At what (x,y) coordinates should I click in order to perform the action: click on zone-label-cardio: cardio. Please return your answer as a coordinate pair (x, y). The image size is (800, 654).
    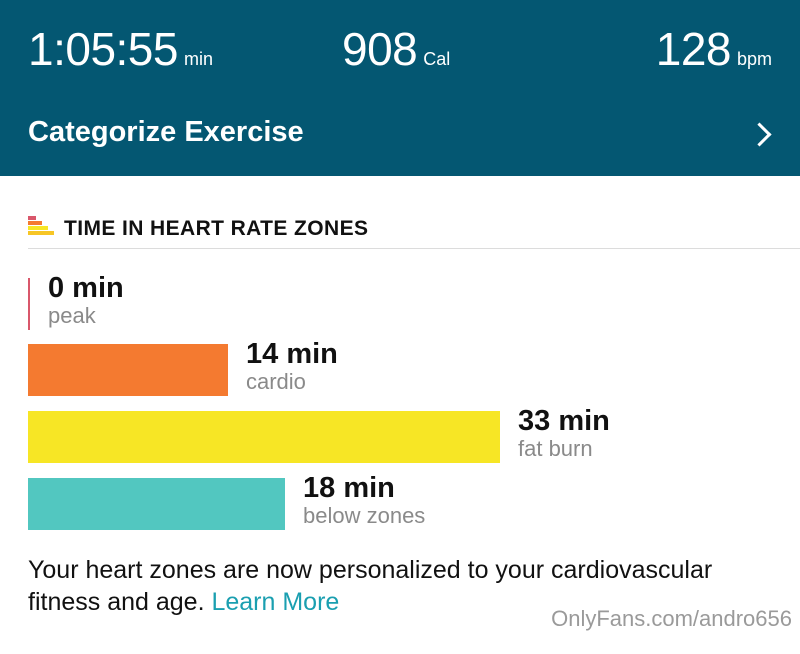
    Looking at the image, I should click on (276, 381).